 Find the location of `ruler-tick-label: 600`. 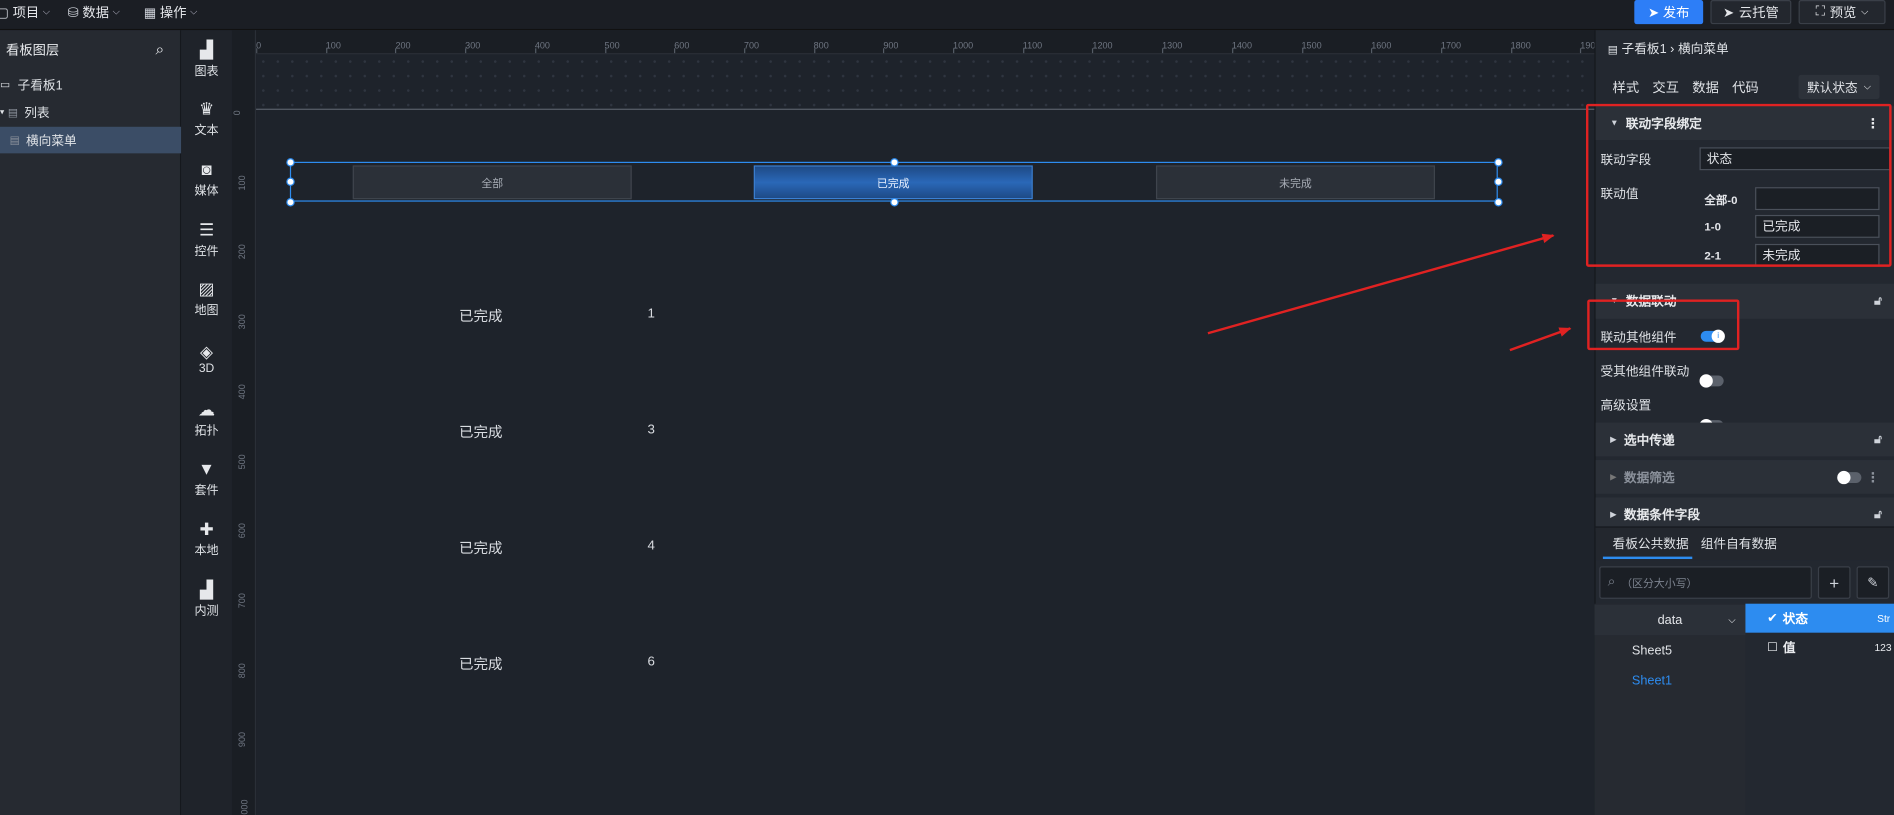

ruler-tick-label: 600 is located at coordinates (682, 45).